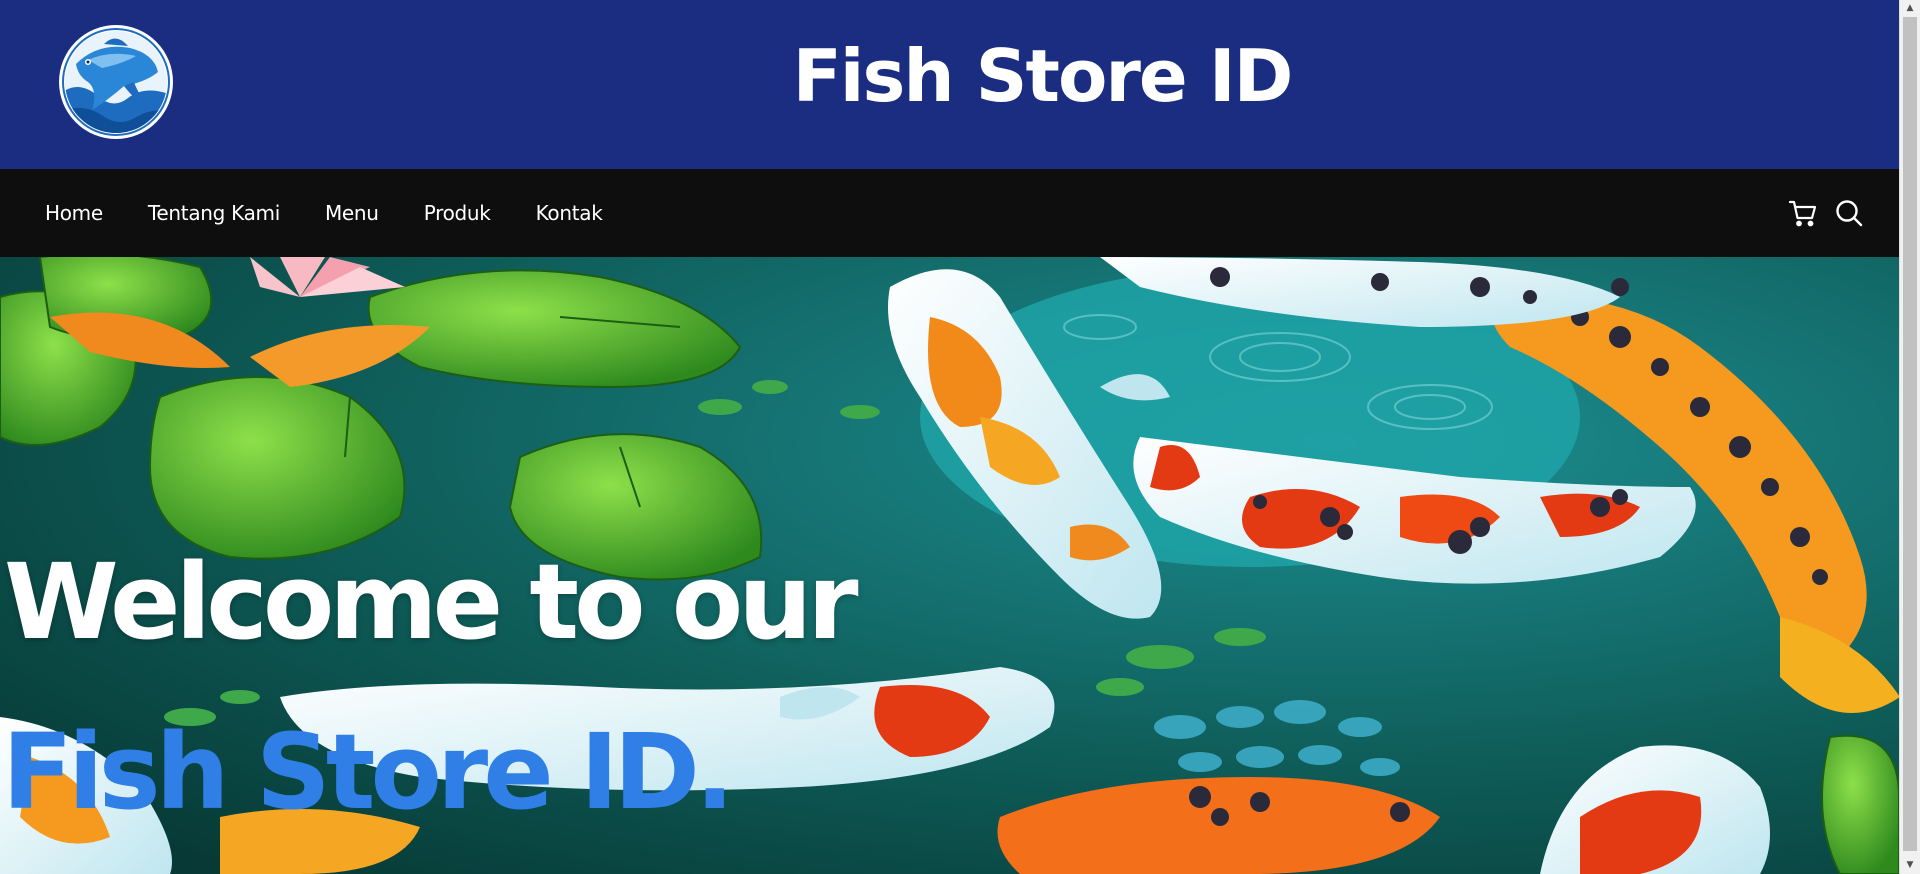  I want to click on nav-link-tentang-kami: Tentang Kami, so click(214, 213).